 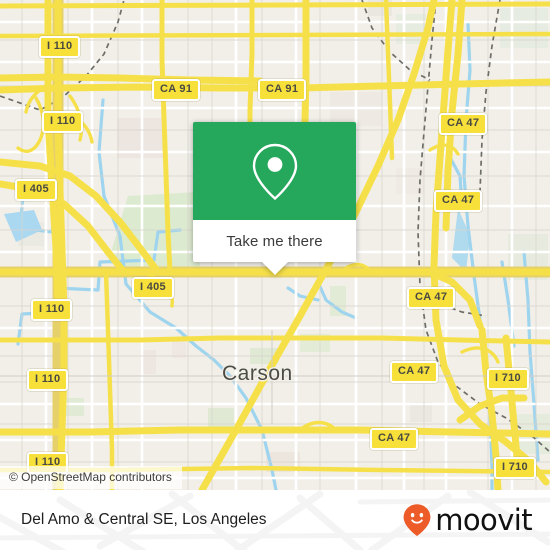 I want to click on popup-tail-pointer, so click(x=274, y=268).